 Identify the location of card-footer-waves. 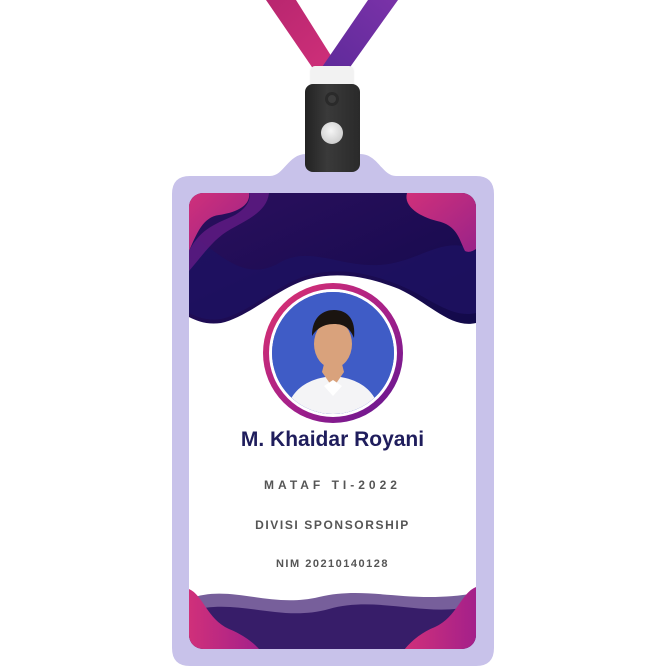
(332, 618).